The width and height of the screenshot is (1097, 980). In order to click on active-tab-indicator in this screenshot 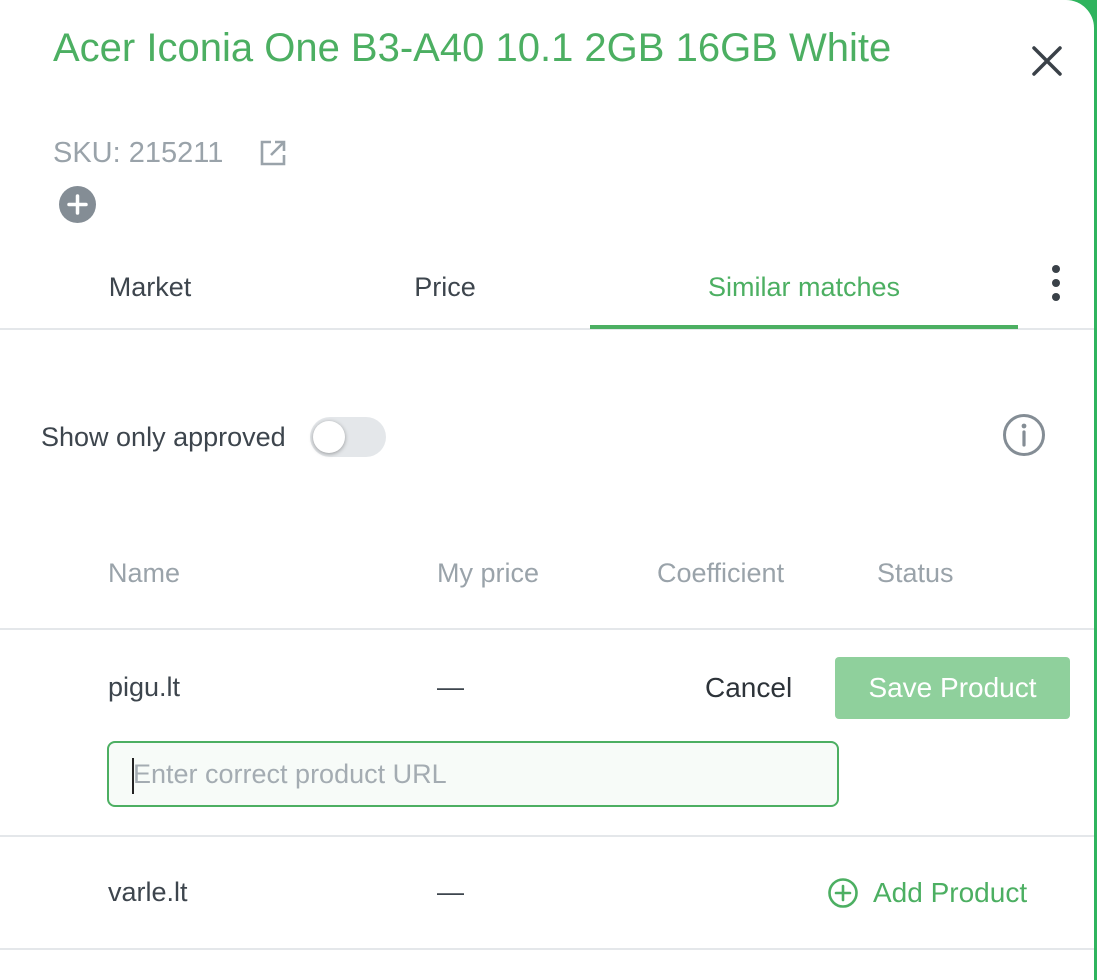, I will do `click(804, 327)`.